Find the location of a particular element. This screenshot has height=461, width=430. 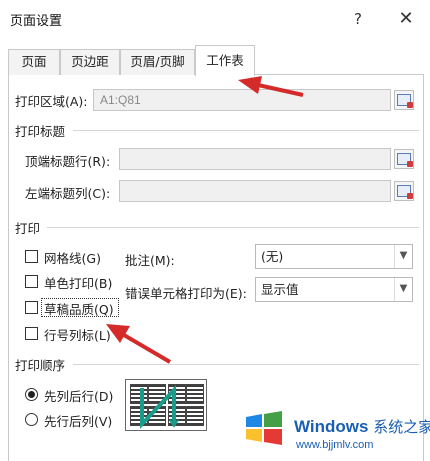

windows-logo-icon is located at coordinates (264, 428).